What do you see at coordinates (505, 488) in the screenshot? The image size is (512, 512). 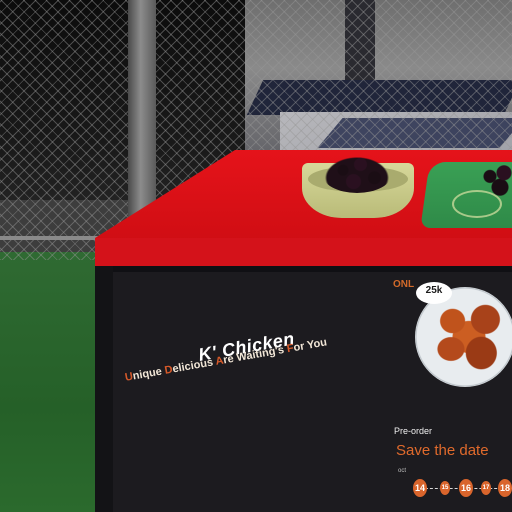 I see `date-badge: 18` at bounding box center [505, 488].